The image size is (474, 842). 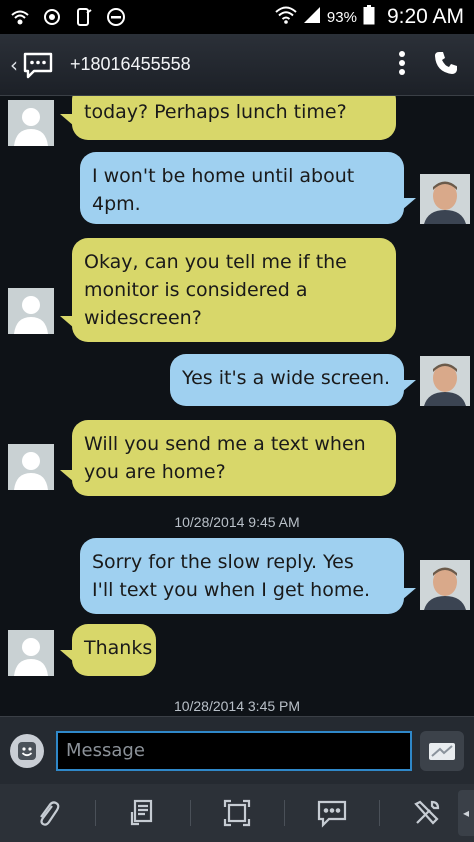 I want to click on message-timestamp: 10/28/2014 3:45 PM, so click(x=237, y=706).